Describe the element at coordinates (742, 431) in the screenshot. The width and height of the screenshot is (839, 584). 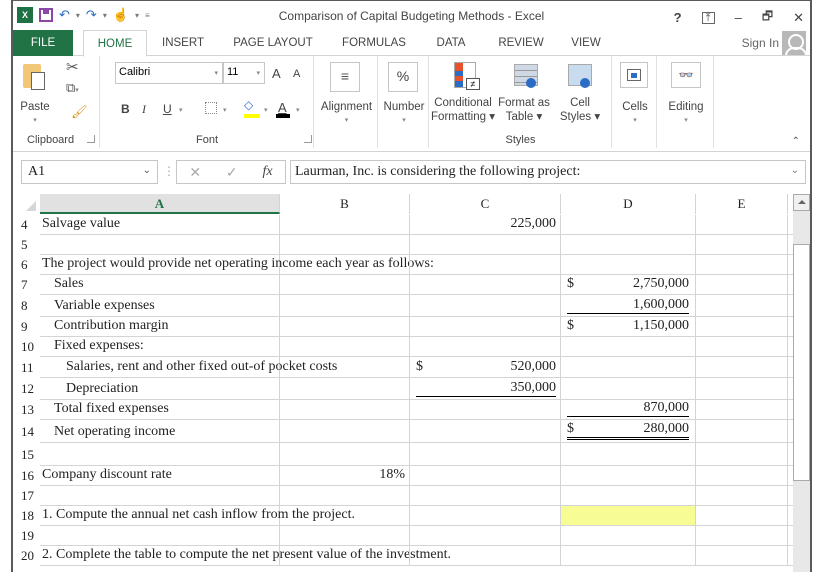
I see `cell-e14` at that location.